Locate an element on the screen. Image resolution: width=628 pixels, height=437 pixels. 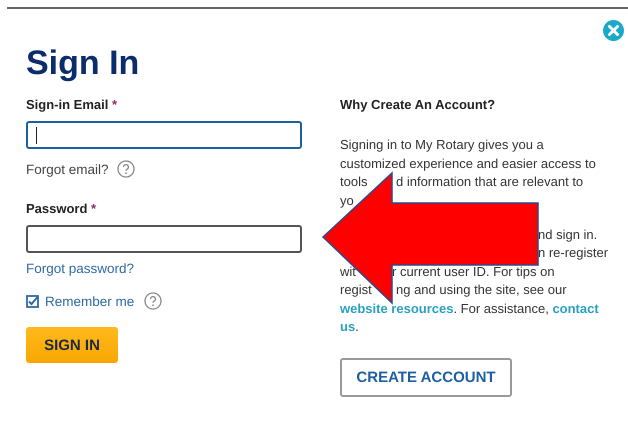
text-cursor is located at coordinates (36, 135).